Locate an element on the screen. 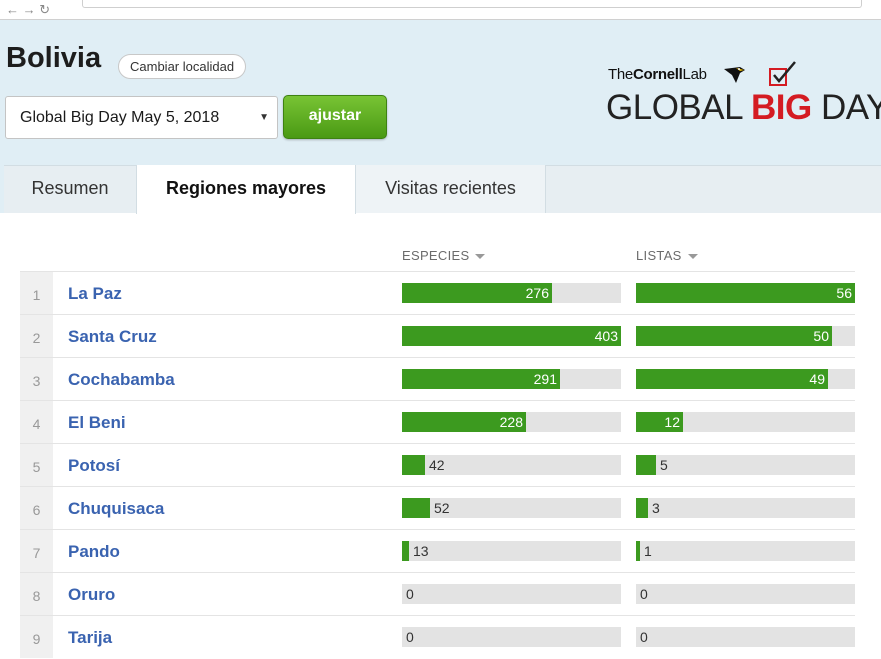  dropdown-triangle-icon: ▼ is located at coordinates (264, 117).